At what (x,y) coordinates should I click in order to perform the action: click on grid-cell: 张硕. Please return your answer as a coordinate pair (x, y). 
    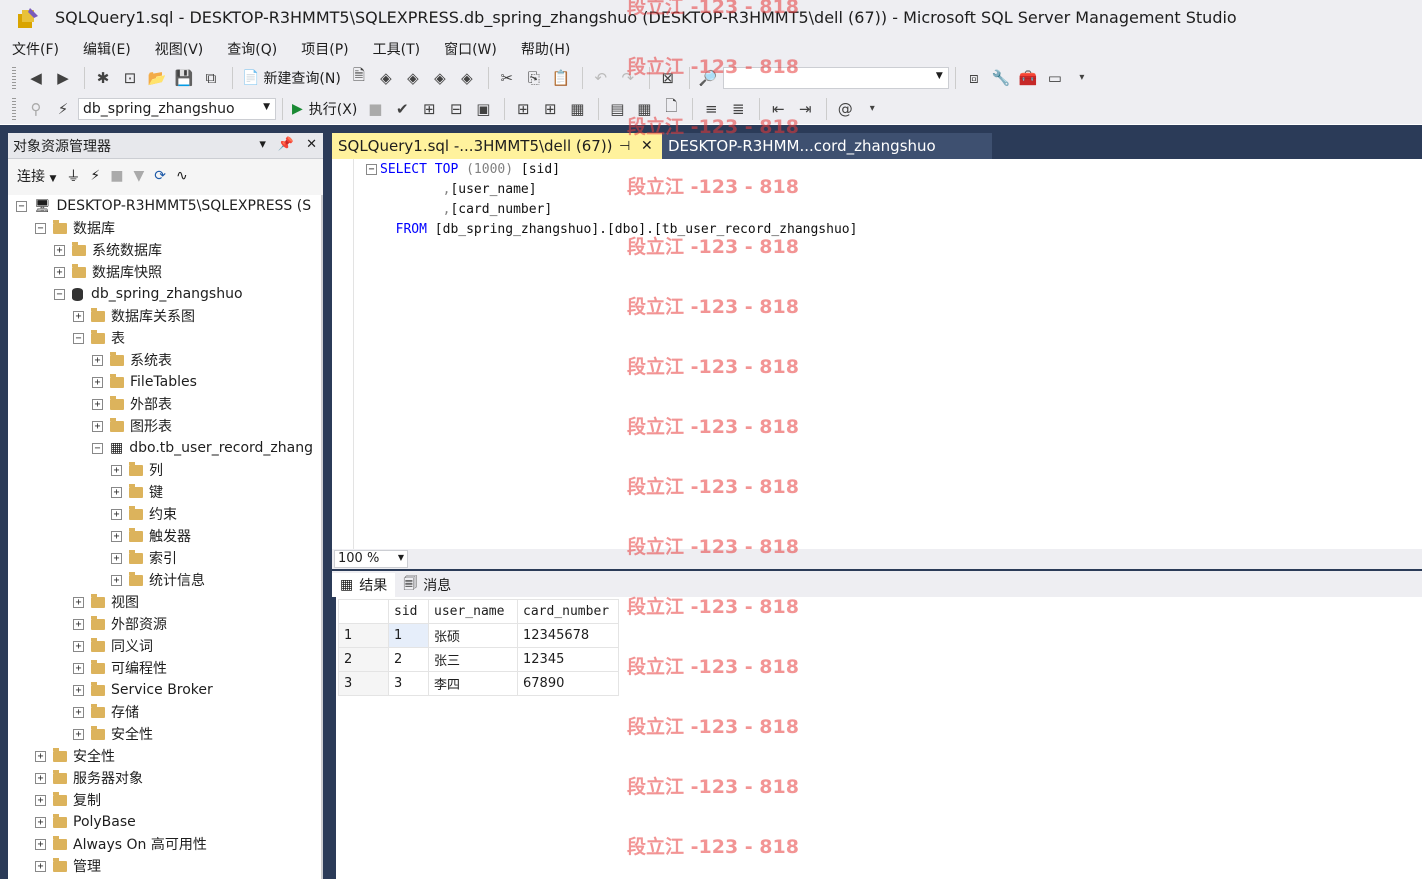
    Looking at the image, I should click on (473, 635).